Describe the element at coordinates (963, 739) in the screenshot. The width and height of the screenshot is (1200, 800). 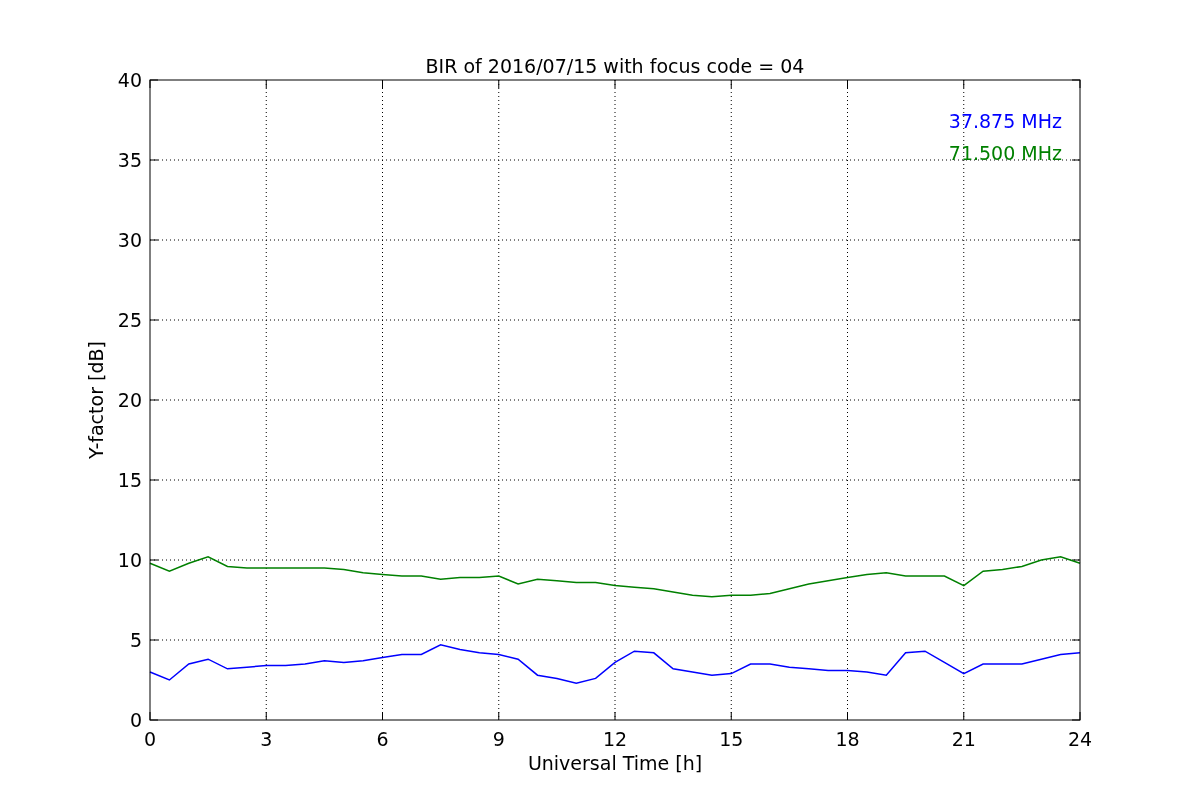
I see `x-tick-label: 21` at that location.